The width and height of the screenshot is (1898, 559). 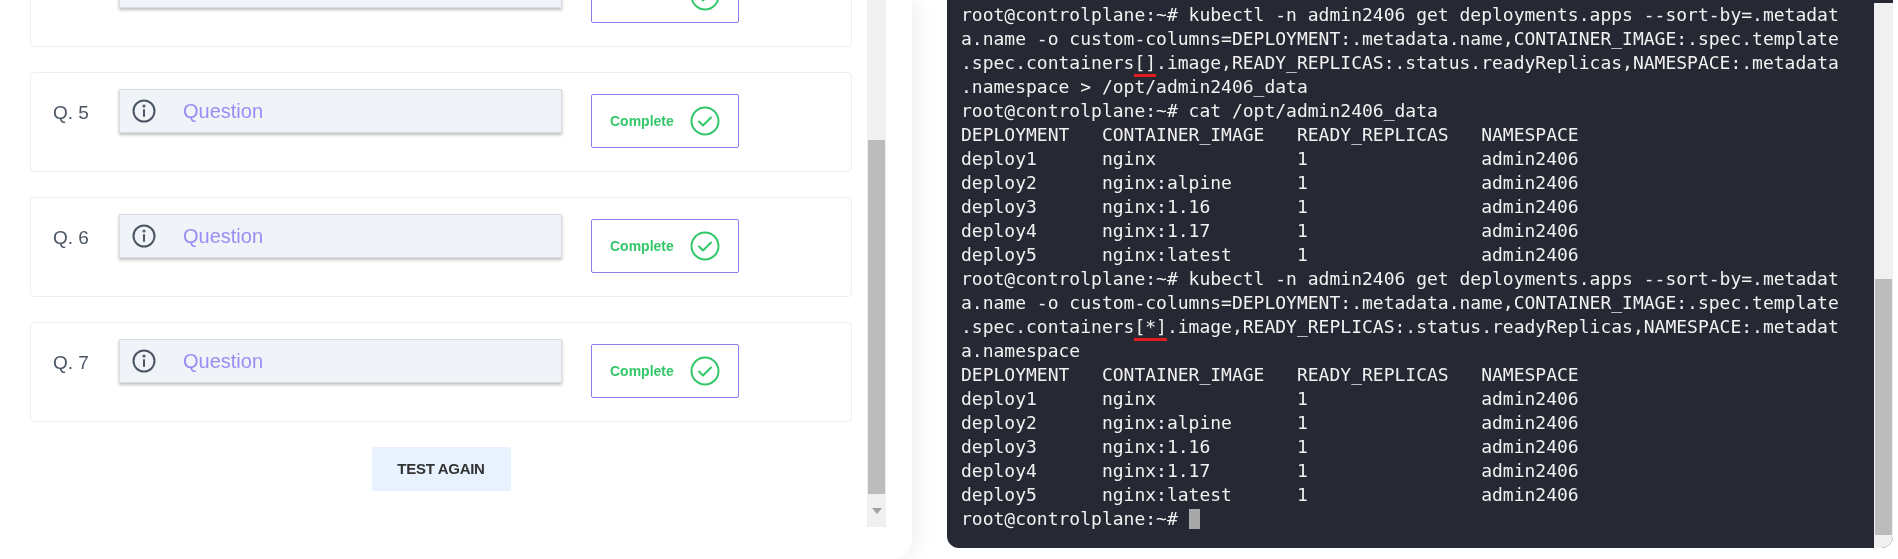 I want to click on terminal-line: root@controlplane:~# cat /opt/admin2406_data, so click(x=1200, y=111).